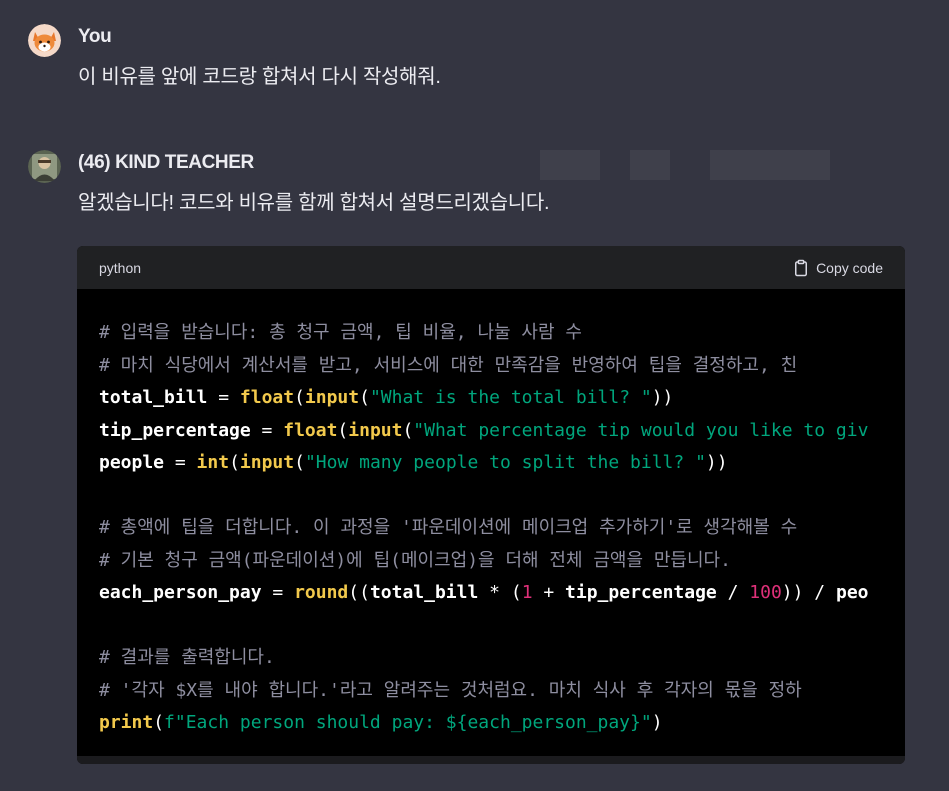 The width and height of the screenshot is (949, 791). What do you see at coordinates (187, 657) in the screenshot?
I see `code-line-comment-5: # 결과를 출력합니다.` at bounding box center [187, 657].